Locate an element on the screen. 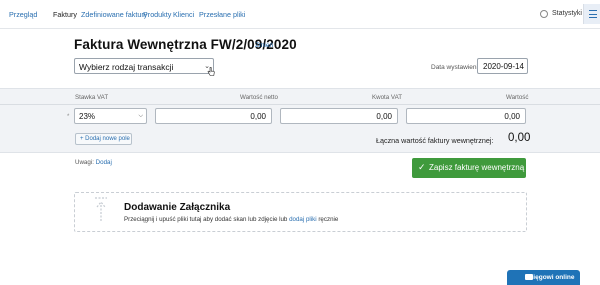 This screenshot has height=285, width=600. gross-value: 0,00 is located at coordinates (512, 116).